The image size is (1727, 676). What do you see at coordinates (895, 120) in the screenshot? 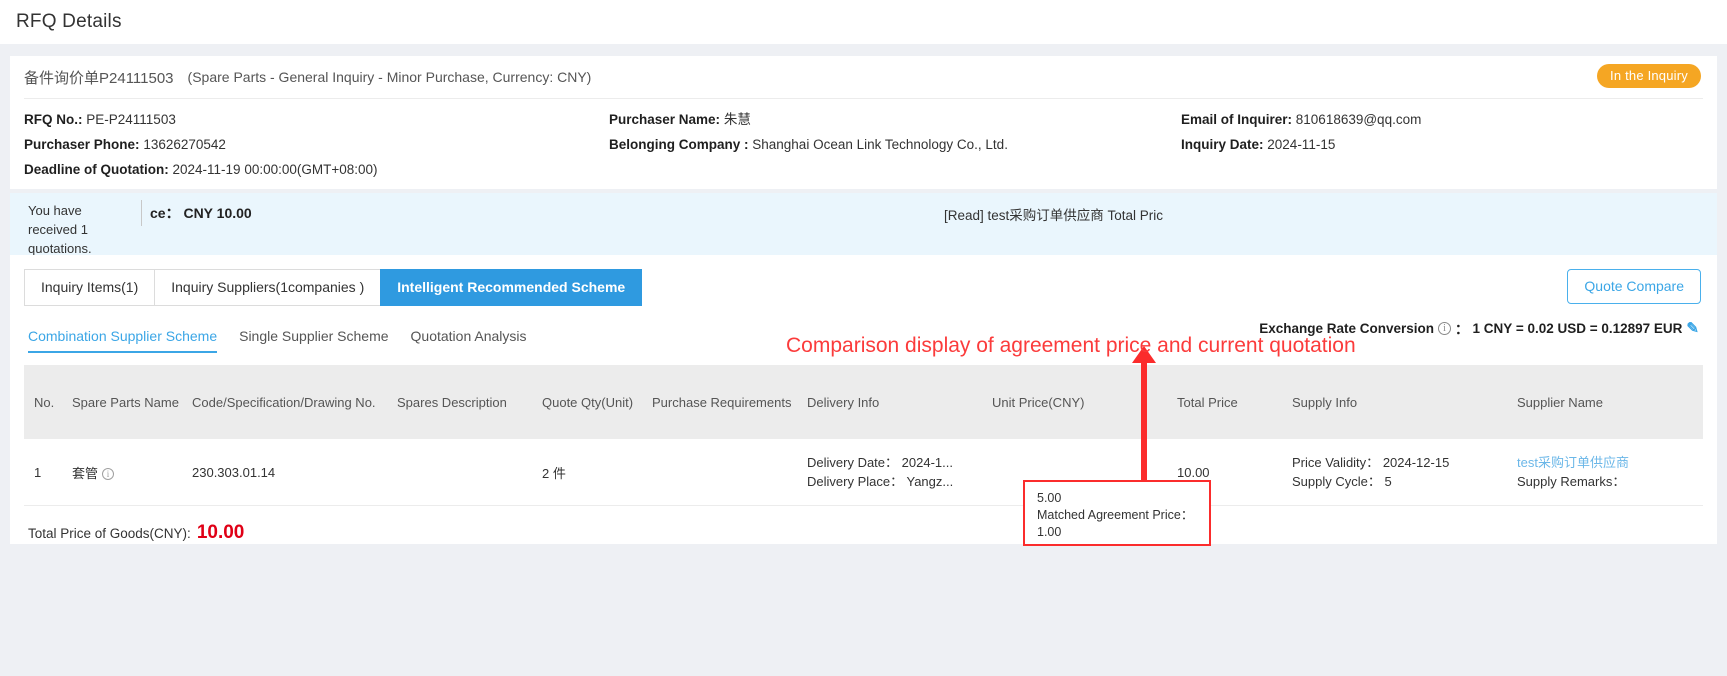
I see `purchaser-name-field: Purchaser Name: 朱慧` at bounding box center [895, 120].